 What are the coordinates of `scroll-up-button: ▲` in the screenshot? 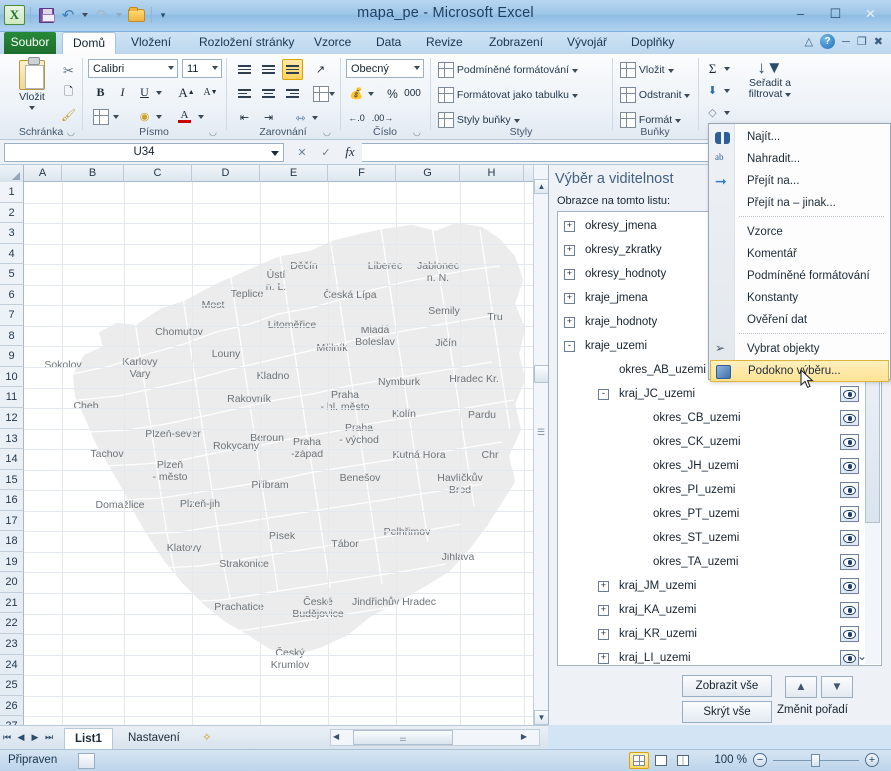 It's located at (541, 186).